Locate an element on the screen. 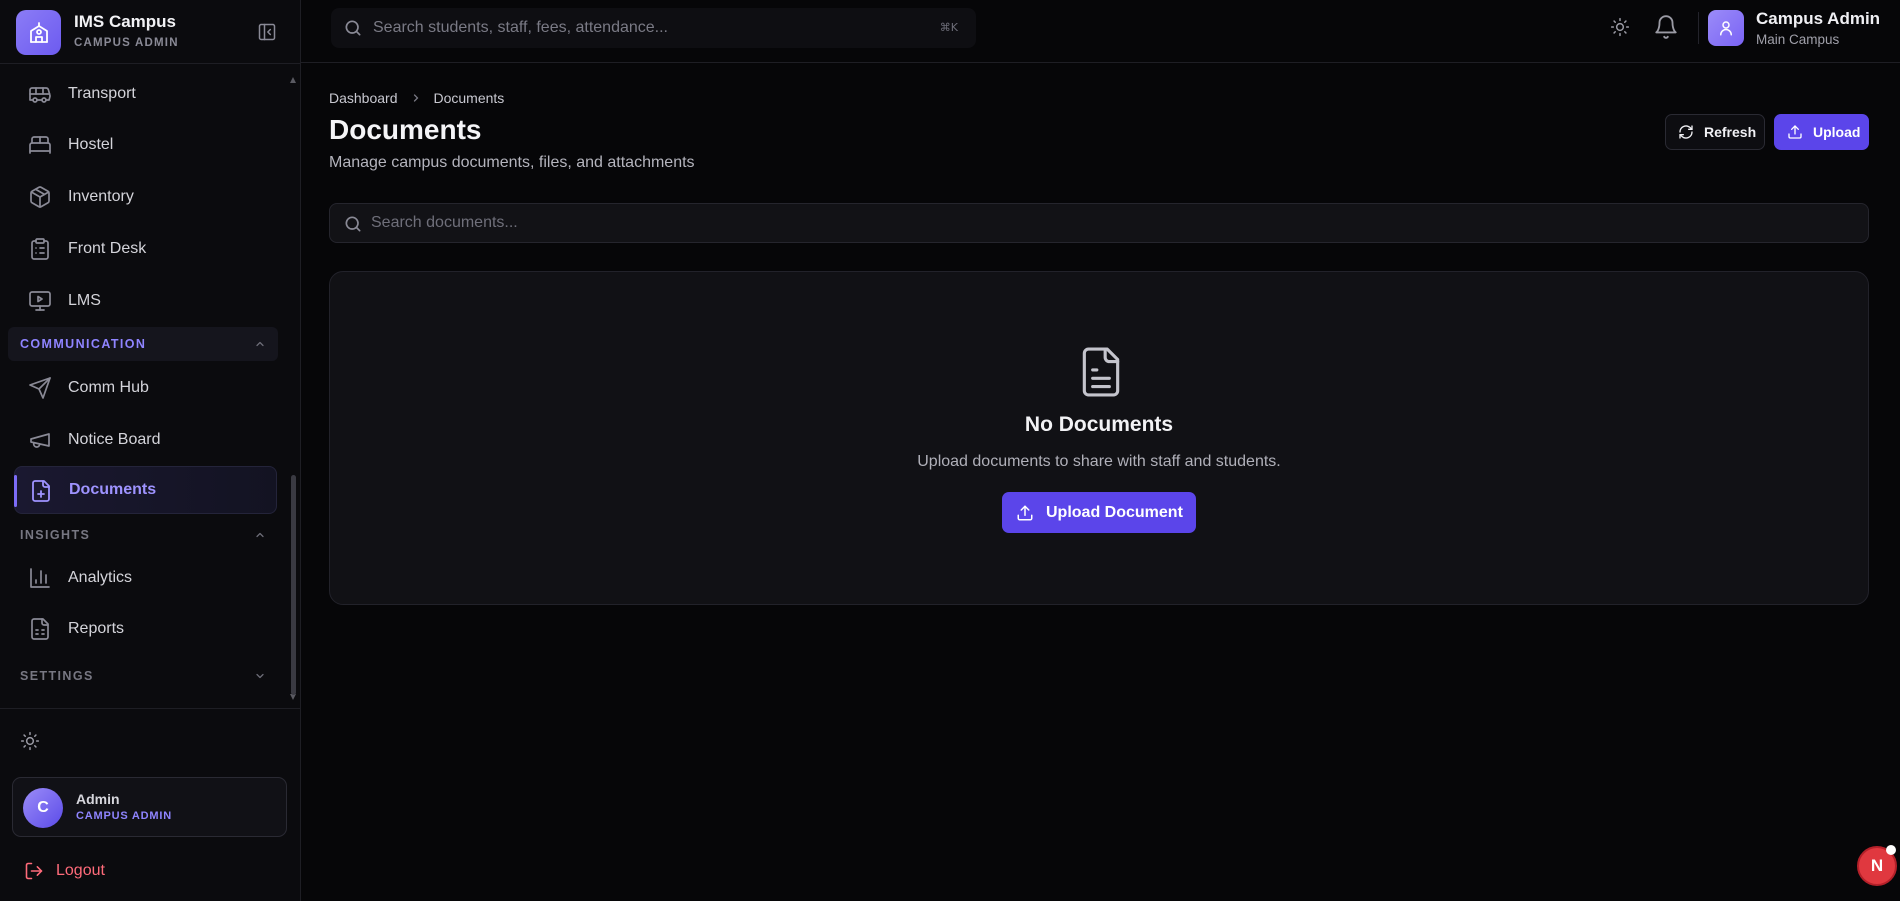 The height and width of the screenshot is (901, 1900). global-search: ⌘K is located at coordinates (653, 28).